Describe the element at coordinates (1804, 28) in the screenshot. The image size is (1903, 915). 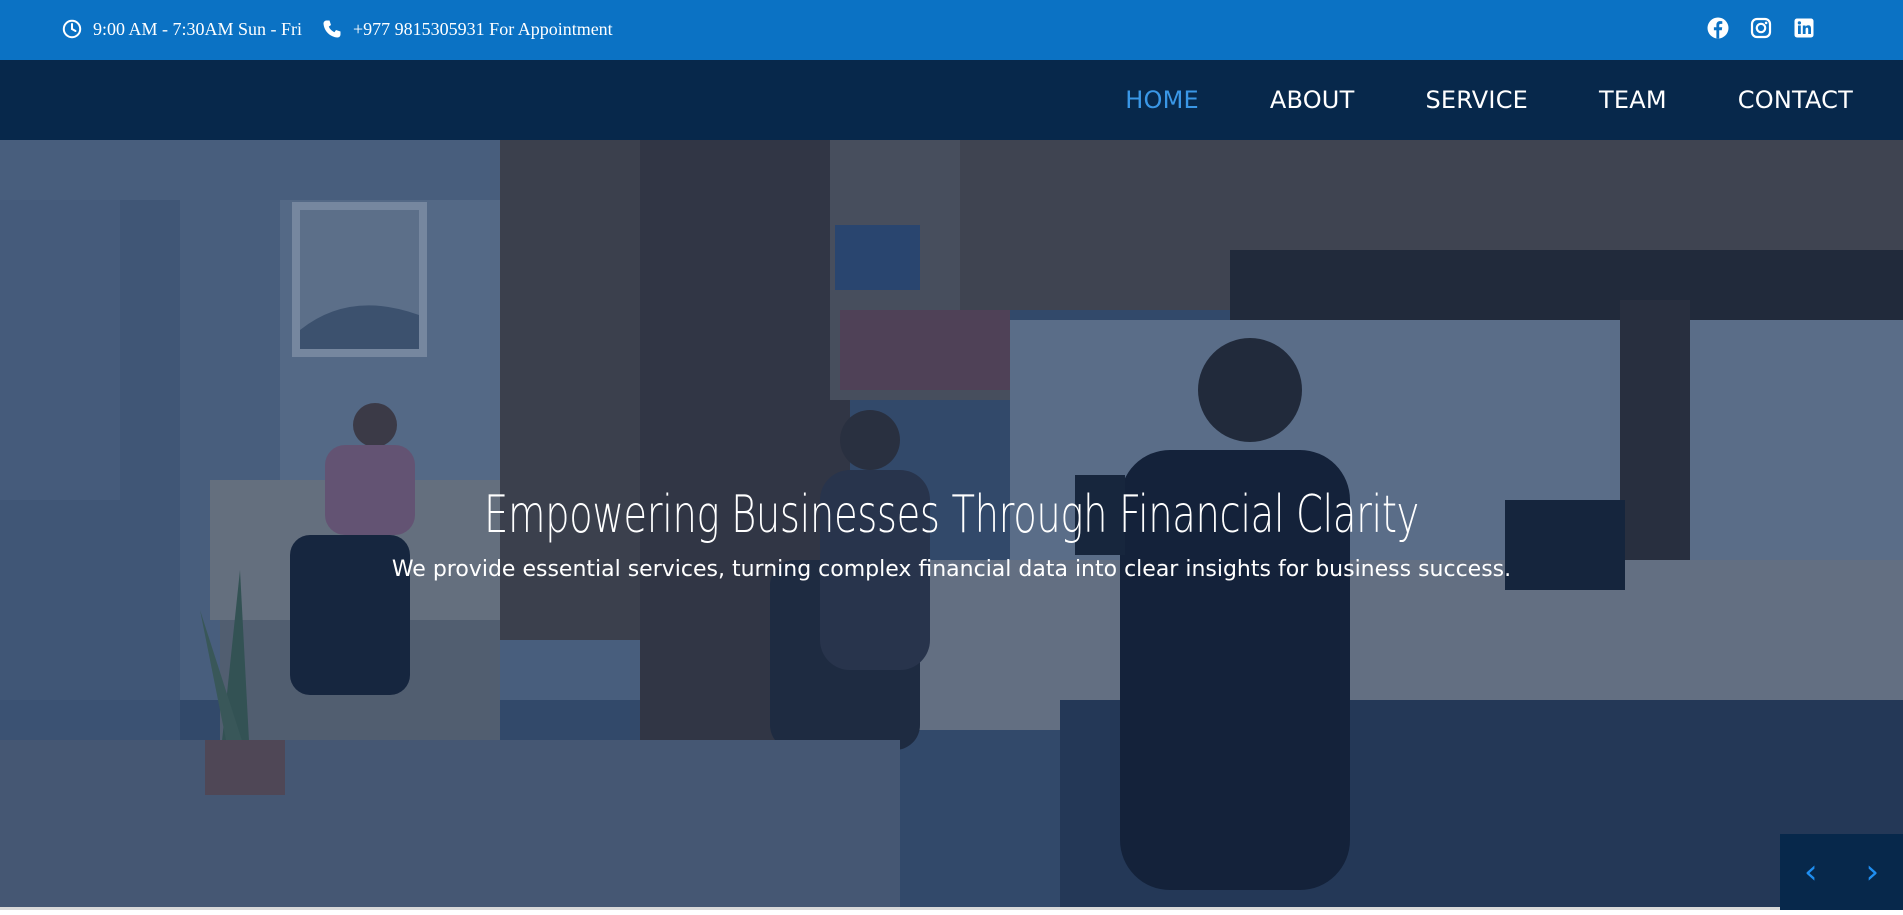
I see `linkedin-icon` at that location.